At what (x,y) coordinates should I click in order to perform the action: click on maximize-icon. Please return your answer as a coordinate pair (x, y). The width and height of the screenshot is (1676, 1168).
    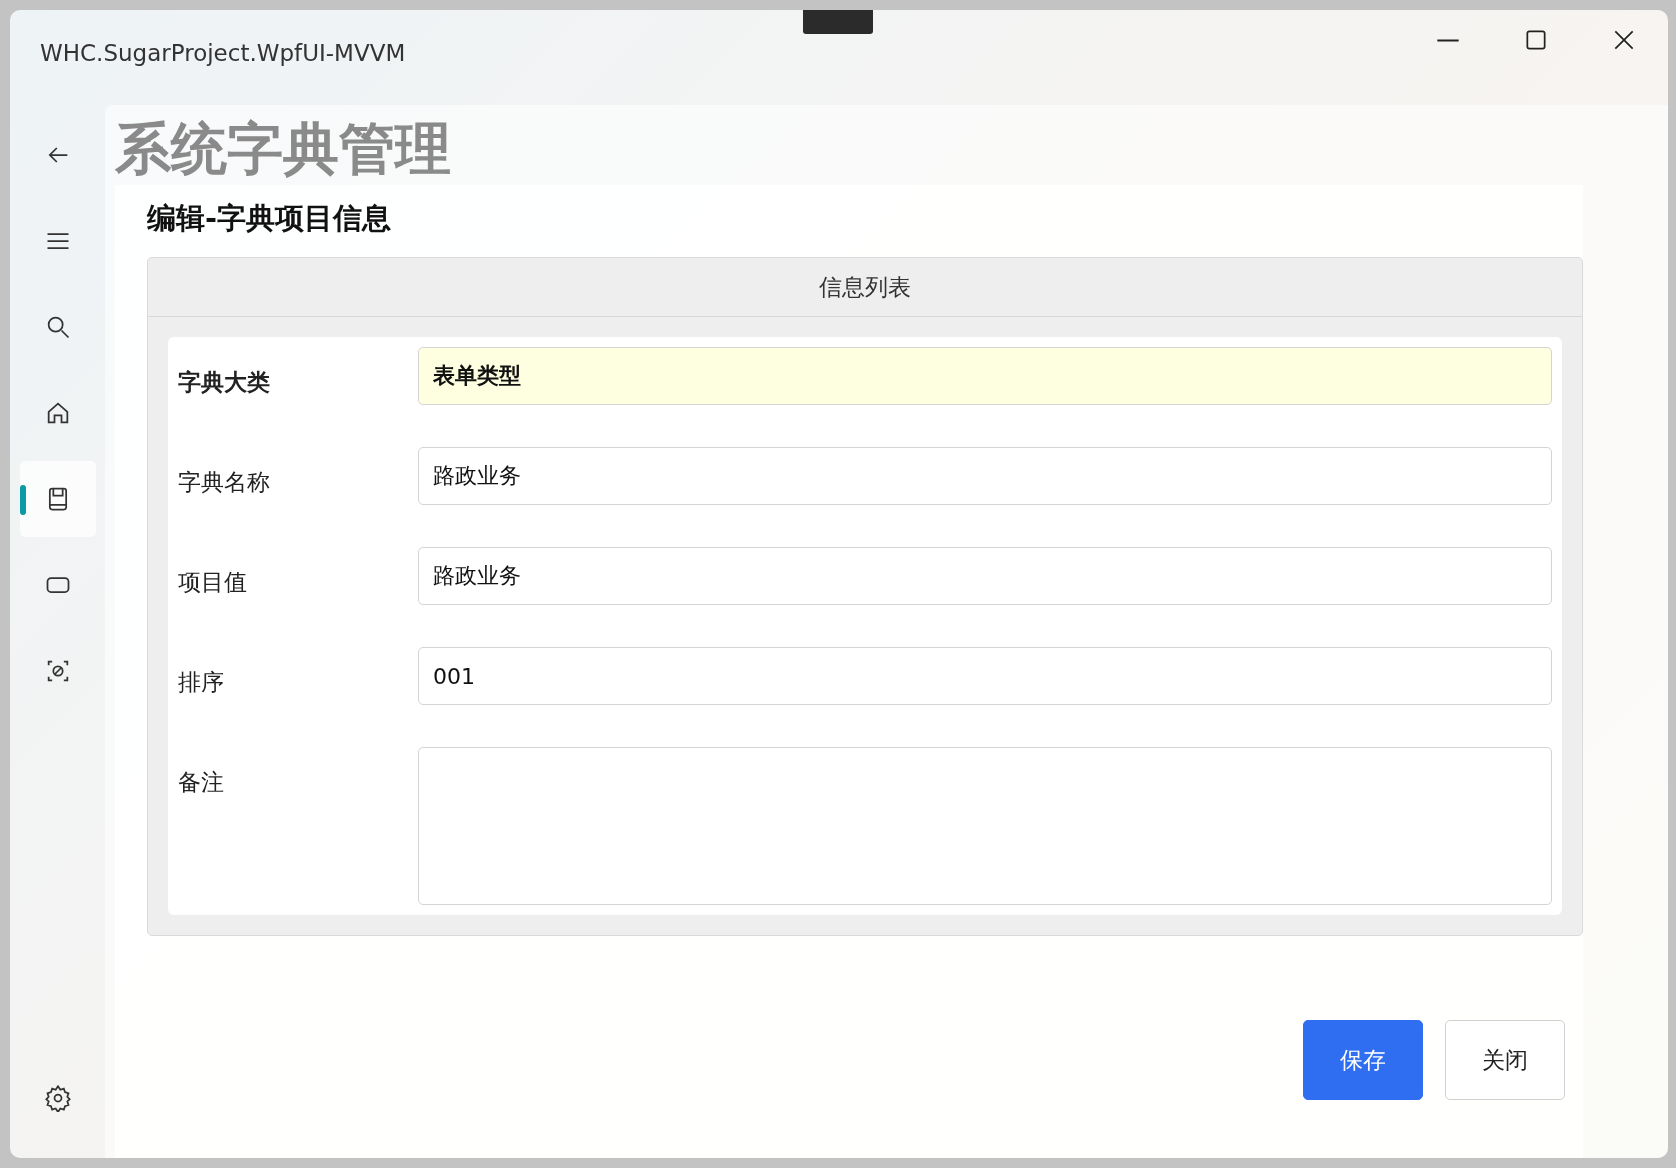
    Looking at the image, I should click on (1536, 40).